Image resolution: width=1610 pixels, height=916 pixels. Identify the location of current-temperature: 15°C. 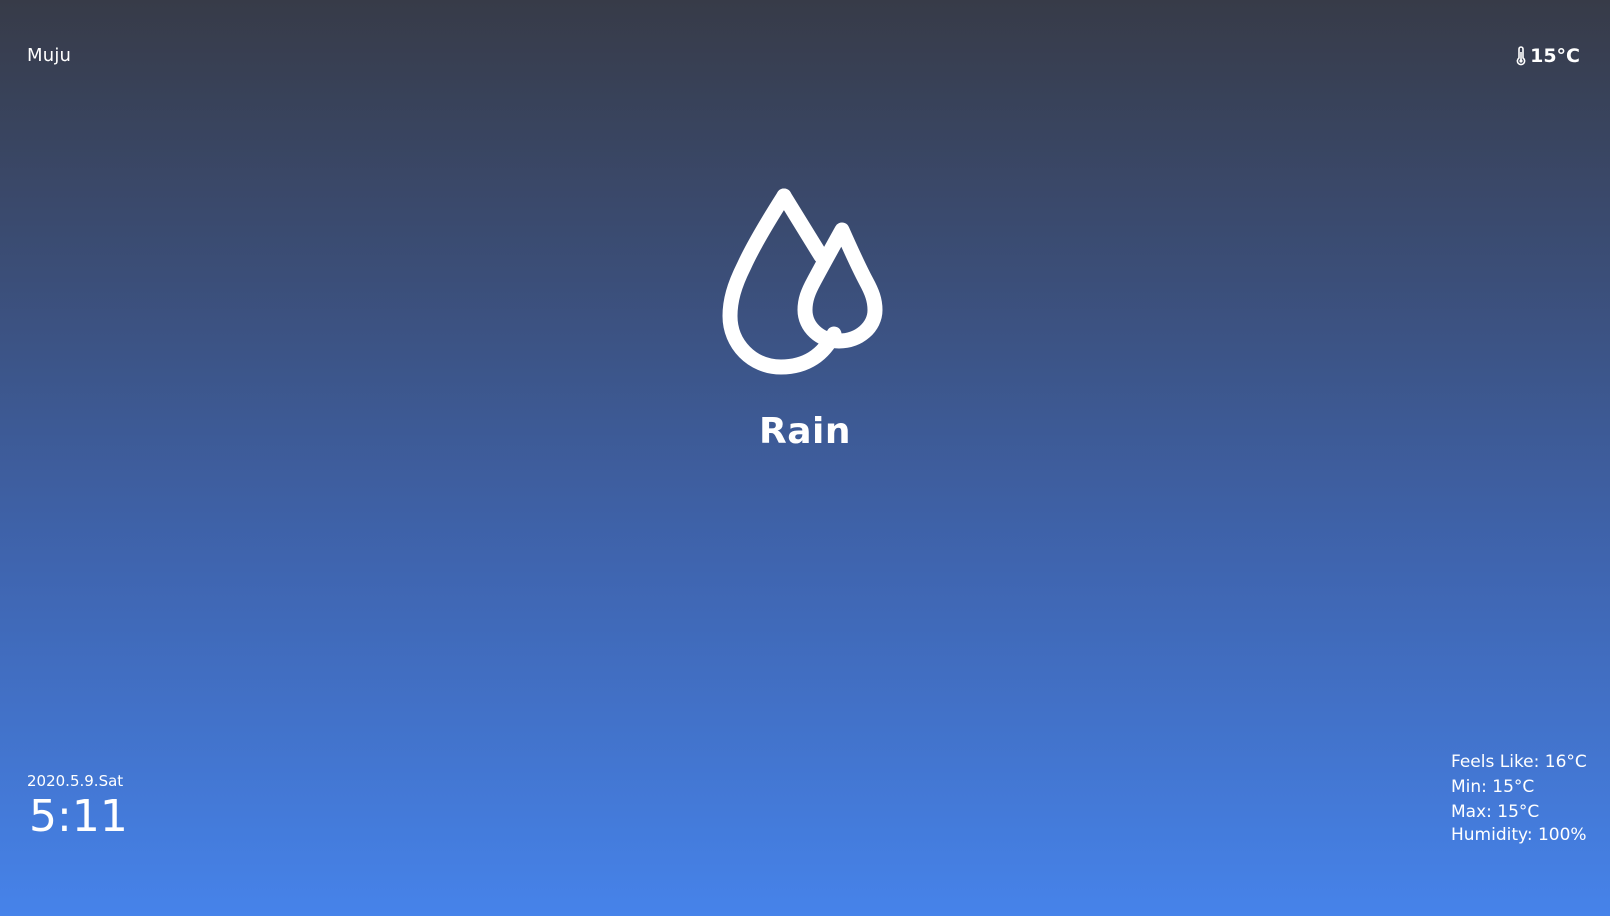
(1547, 56).